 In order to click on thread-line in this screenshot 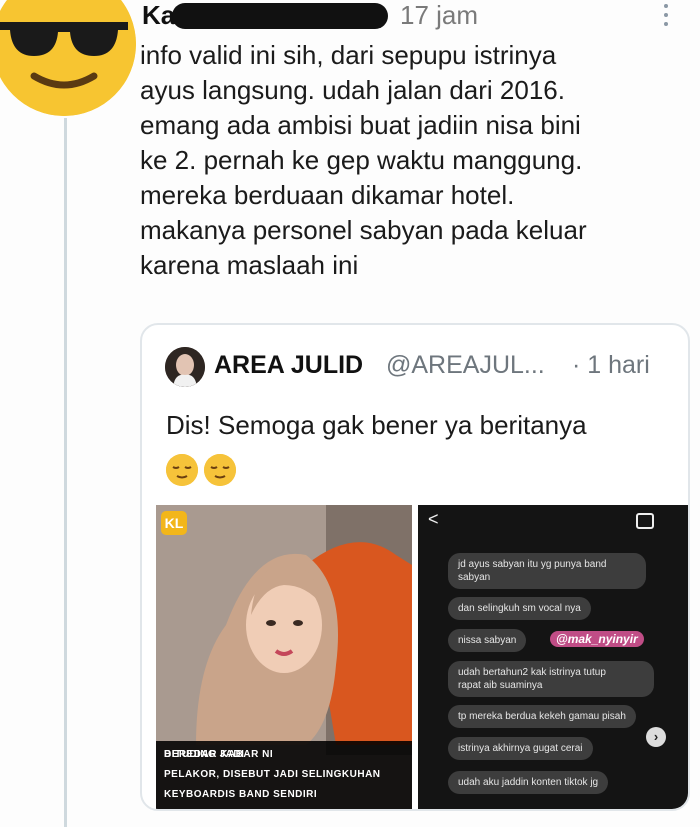, I will do `click(65, 472)`.